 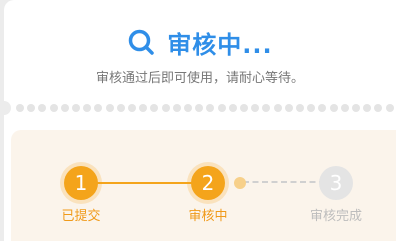 What do you see at coordinates (81, 216) in the screenshot?
I see `step-1-label: 已提交` at bounding box center [81, 216].